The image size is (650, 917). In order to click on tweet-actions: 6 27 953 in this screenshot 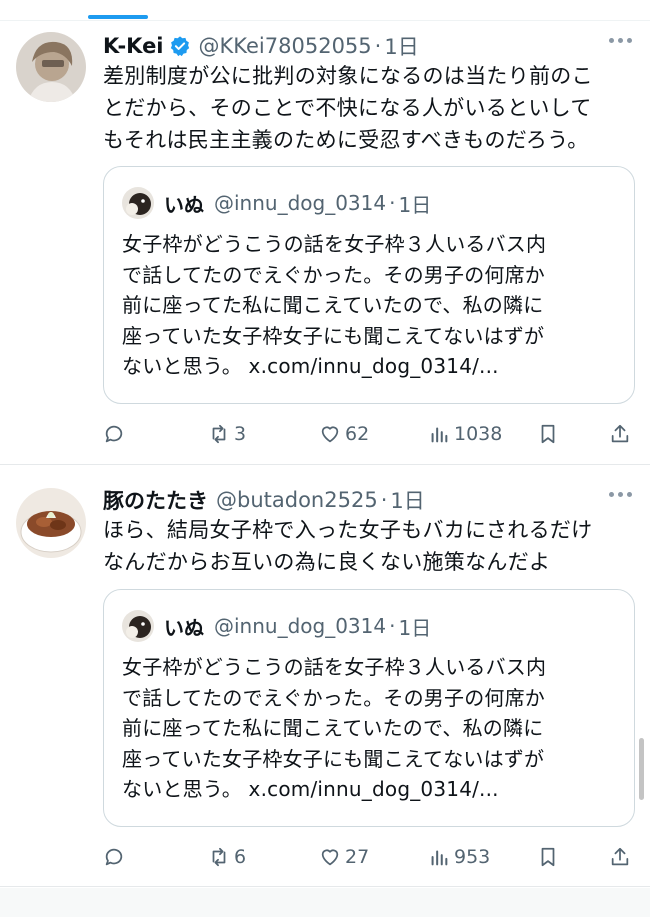, I will do `click(368, 857)`.